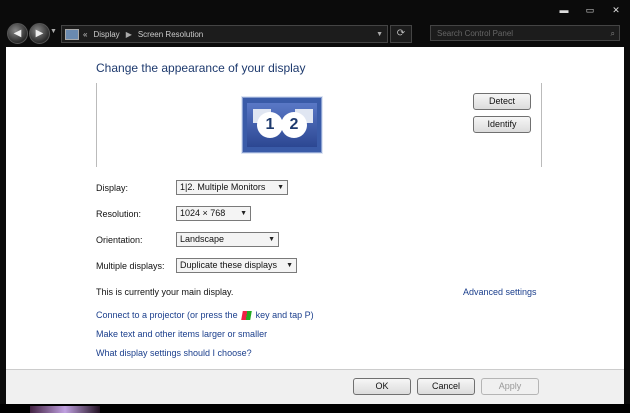  What do you see at coordinates (510, 386) in the screenshot?
I see `apply-button: Apply` at bounding box center [510, 386].